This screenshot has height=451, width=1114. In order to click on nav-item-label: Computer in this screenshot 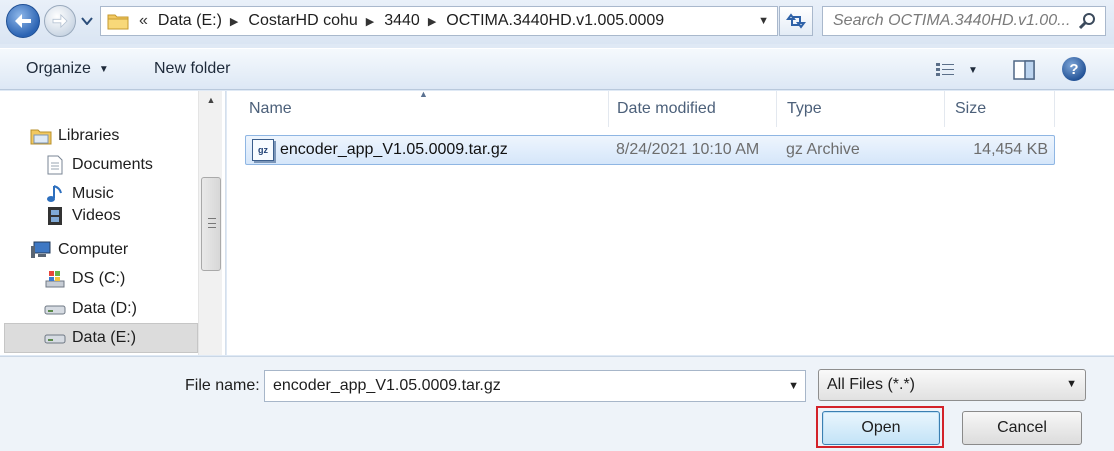, I will do `click(93, 249)`.